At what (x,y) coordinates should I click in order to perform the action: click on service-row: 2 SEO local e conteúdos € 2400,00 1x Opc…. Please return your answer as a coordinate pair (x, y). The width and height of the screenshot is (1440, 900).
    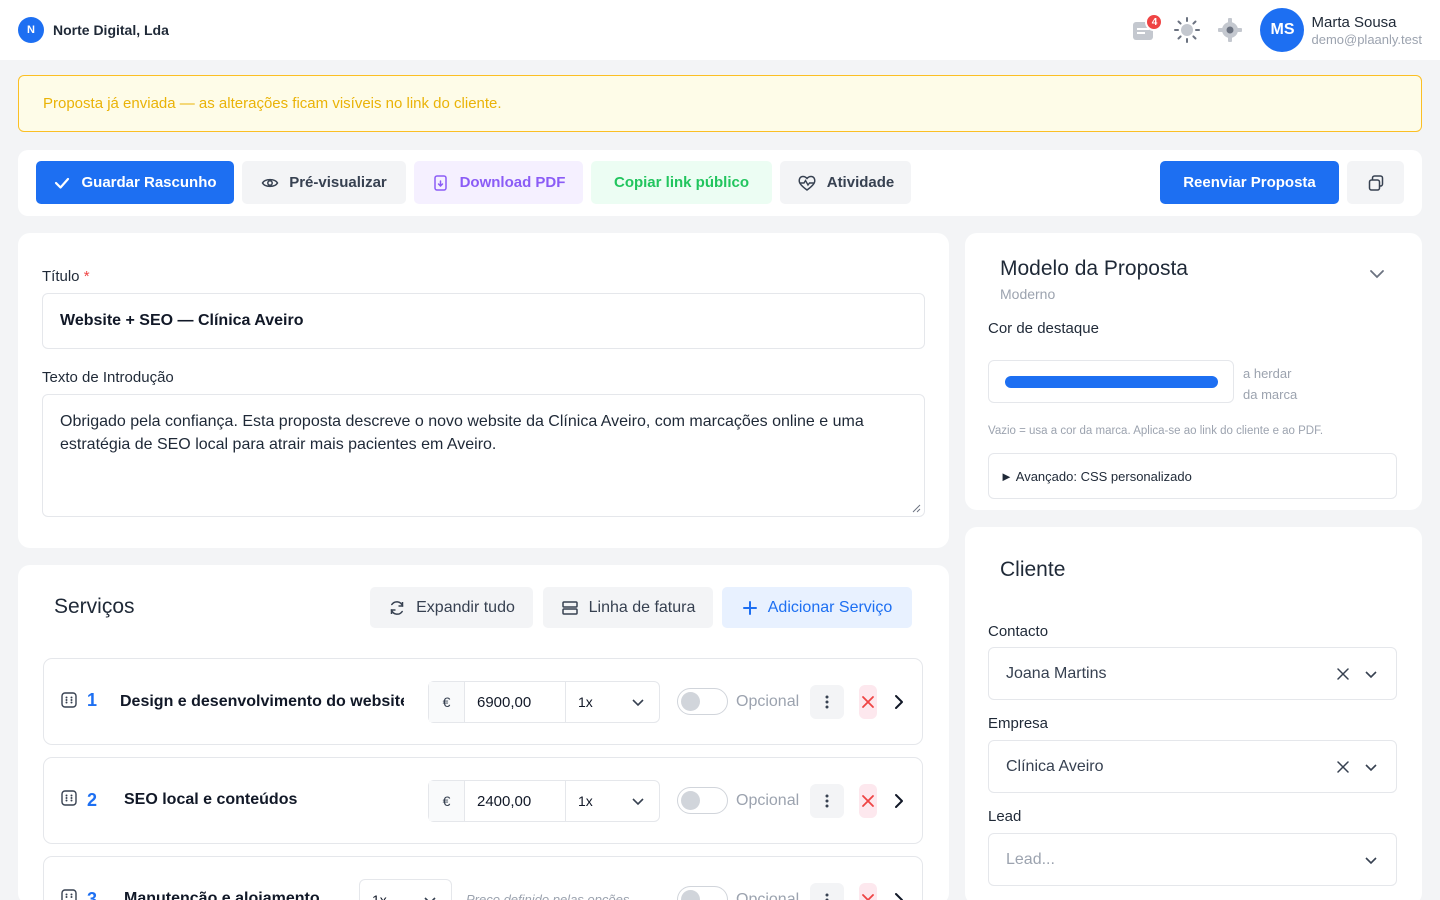
    Looking at the image, I should click on (483, 800).